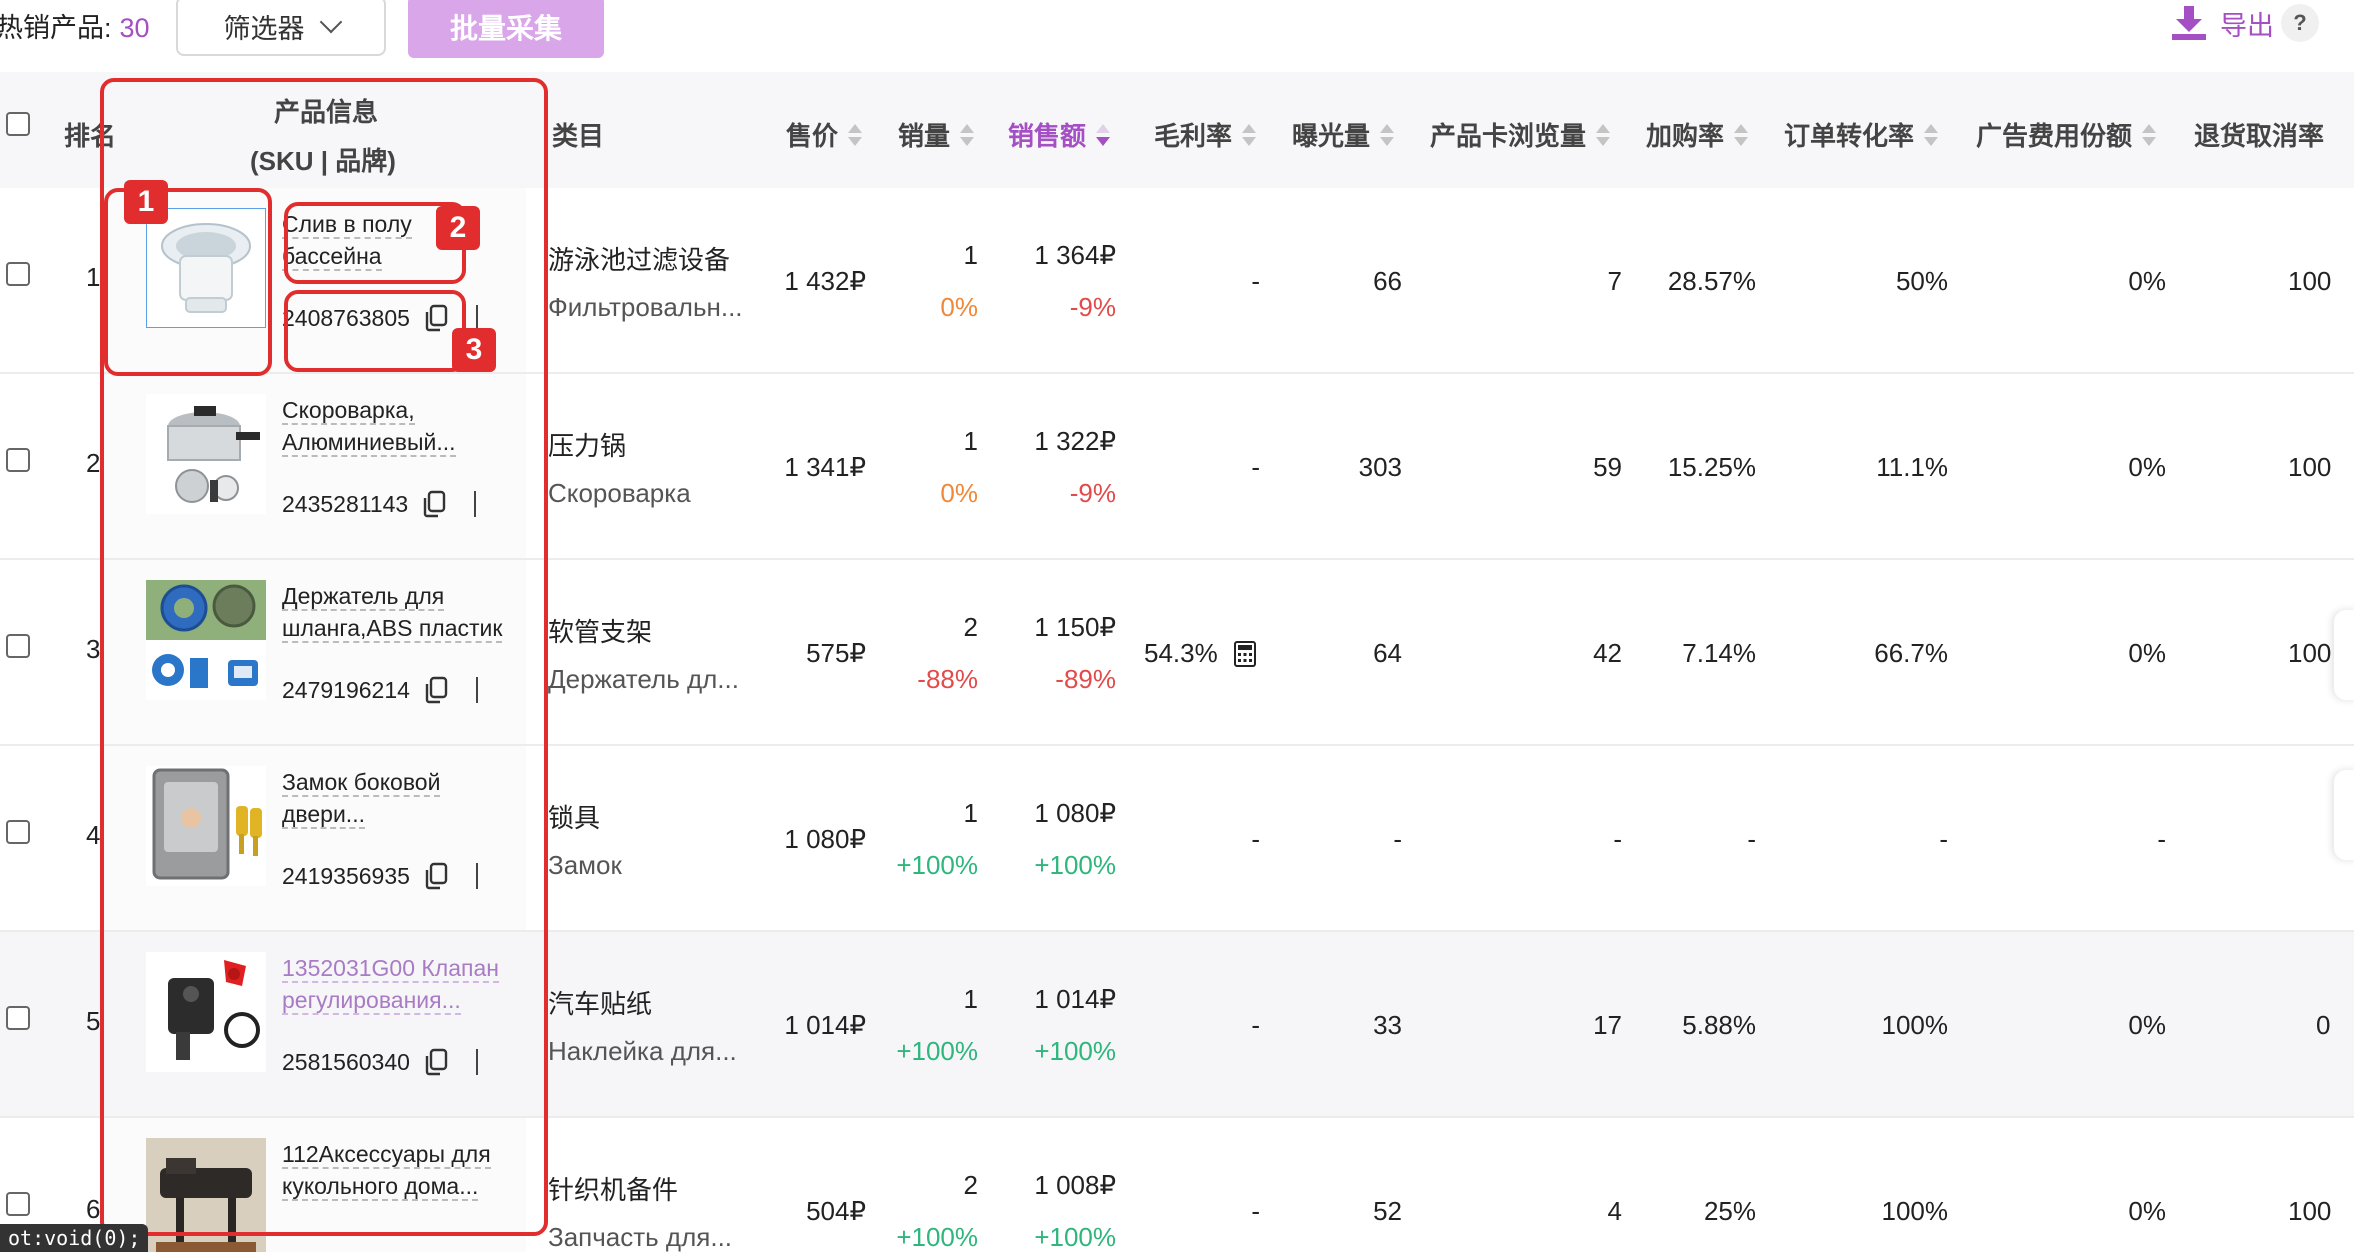 The height and width of the screenshot is (1253, 2354). Describe the element at coordinates (1607, 467) in the screenshot. I see `card-views: 59` at that location.